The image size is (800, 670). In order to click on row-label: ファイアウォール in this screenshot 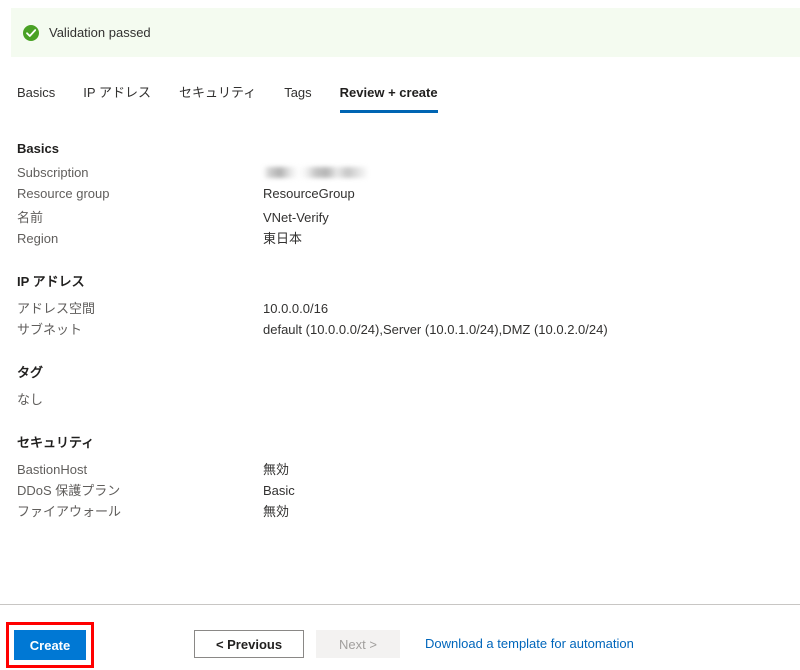, I will do `click(69, 511)`.